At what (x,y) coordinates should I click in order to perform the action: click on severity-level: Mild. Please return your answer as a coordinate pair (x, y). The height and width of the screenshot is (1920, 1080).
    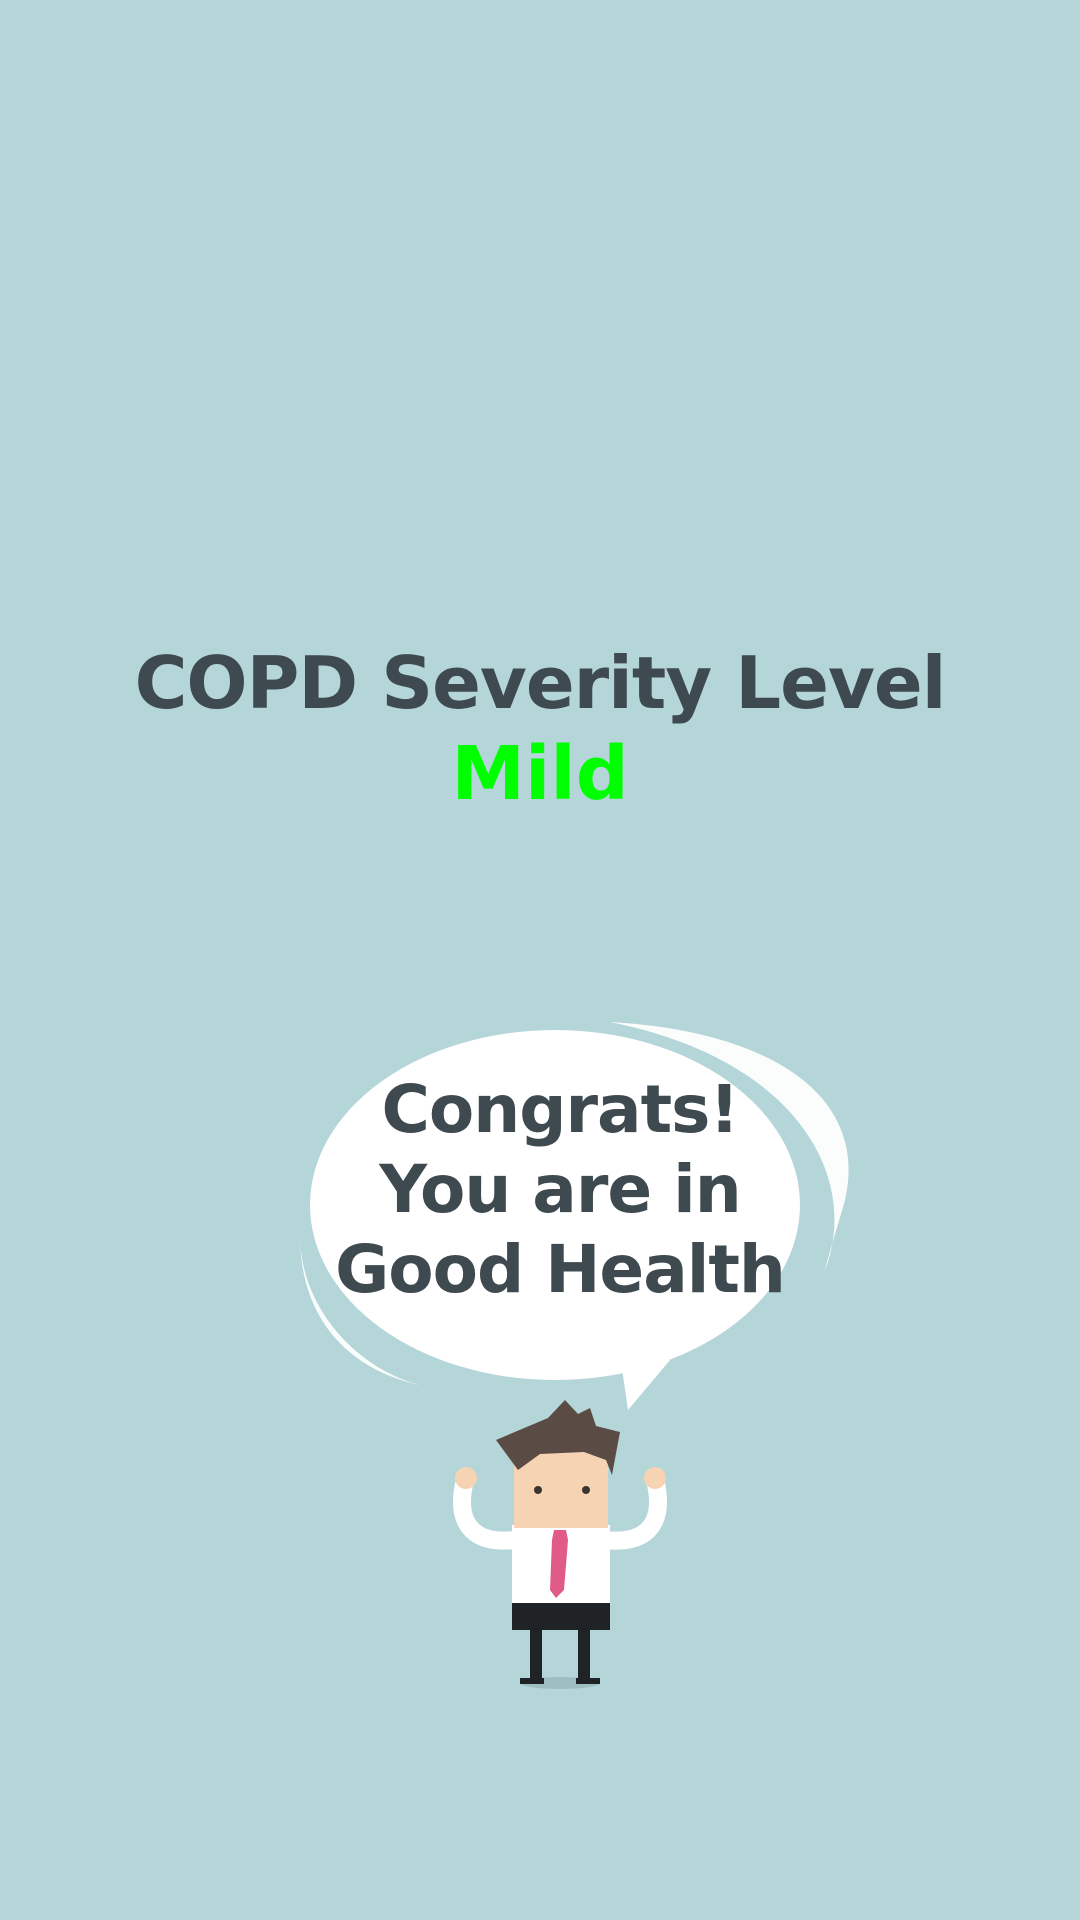
    Looking at the image, I should click on (540, 774).